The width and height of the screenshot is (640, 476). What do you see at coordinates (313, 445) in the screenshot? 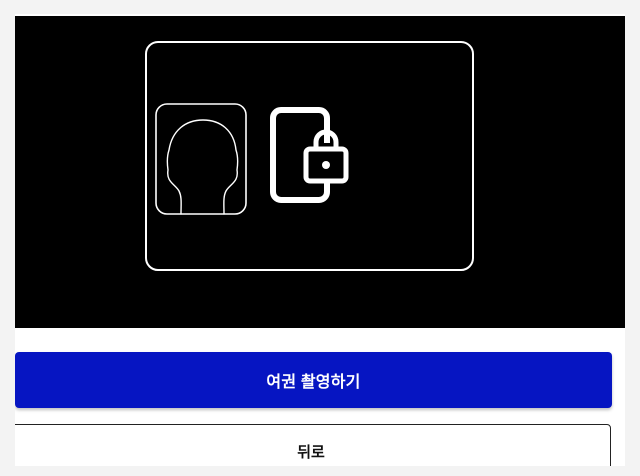
I see `back-button: 뒤로` at bounding box center [313, 445].